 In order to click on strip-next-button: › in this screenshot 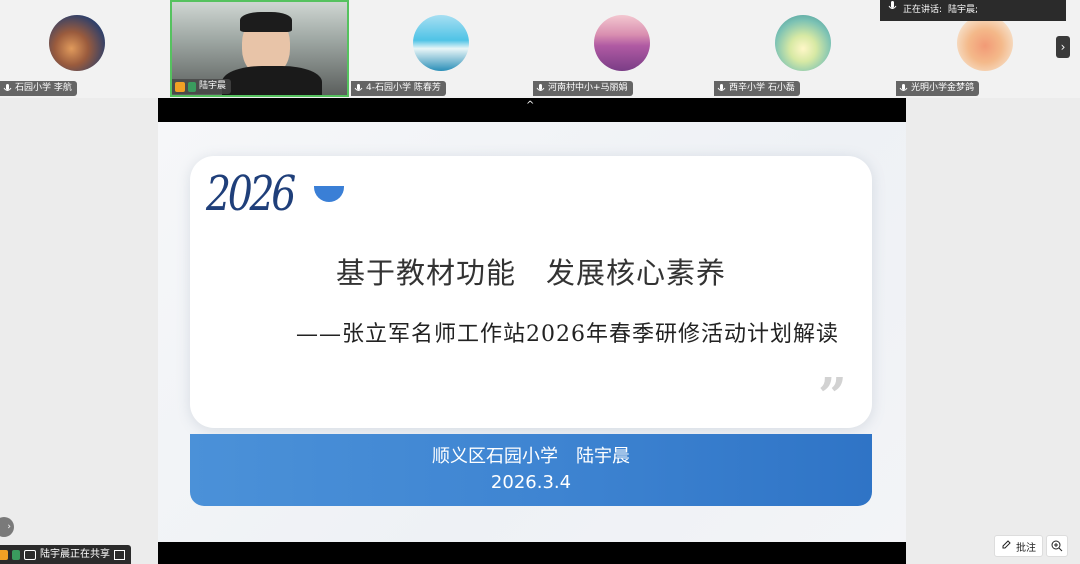, I will do `click(1063, 47)`.